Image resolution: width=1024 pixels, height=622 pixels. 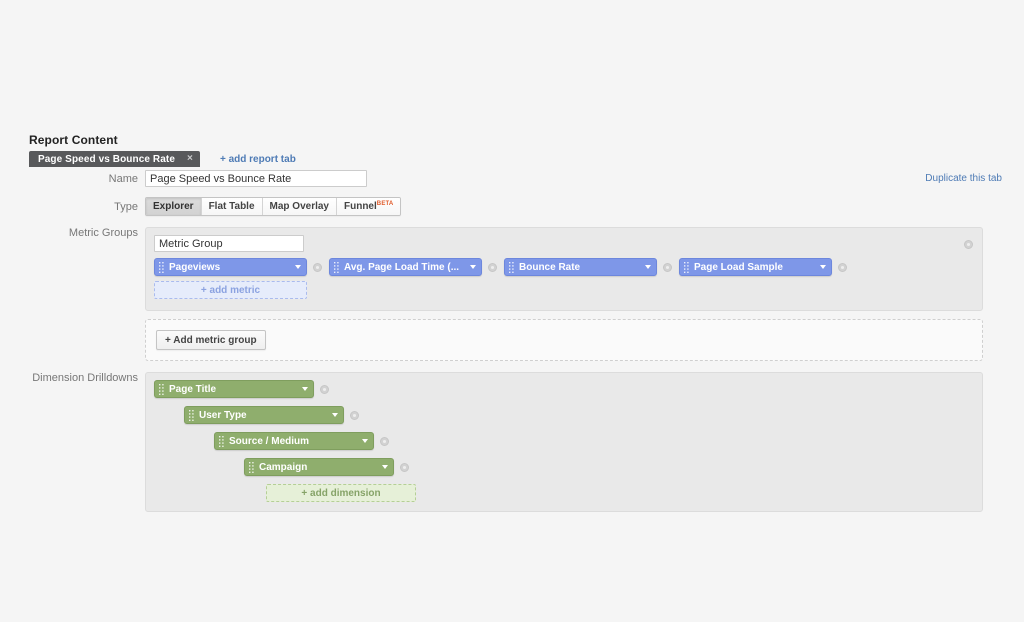 I want to click on metric-pill-pageviews: Pageviews, so click(x=230, y=267).